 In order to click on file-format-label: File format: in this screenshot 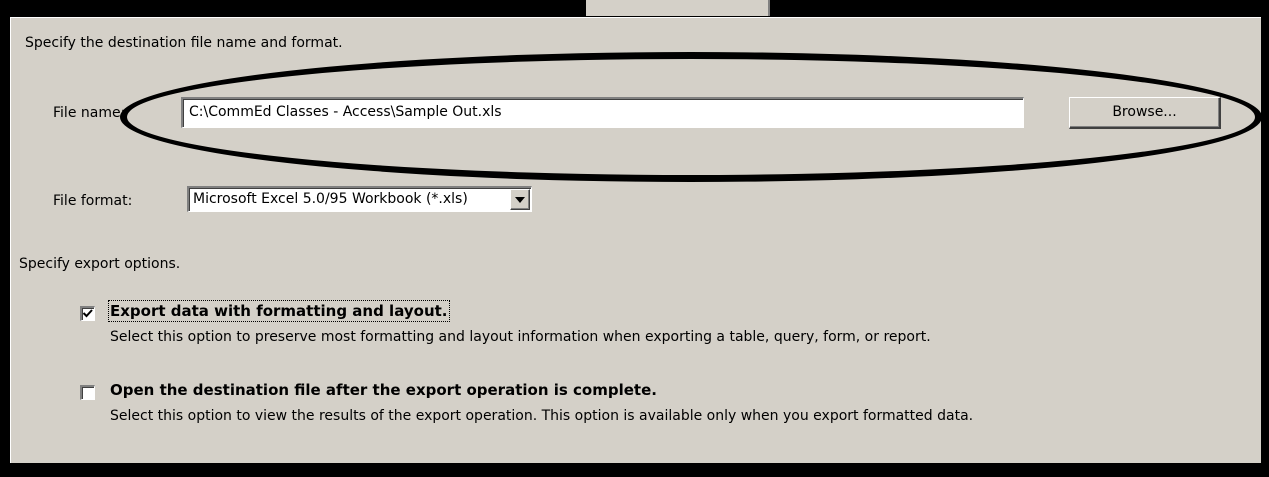, I will do `click(93, 201)`.